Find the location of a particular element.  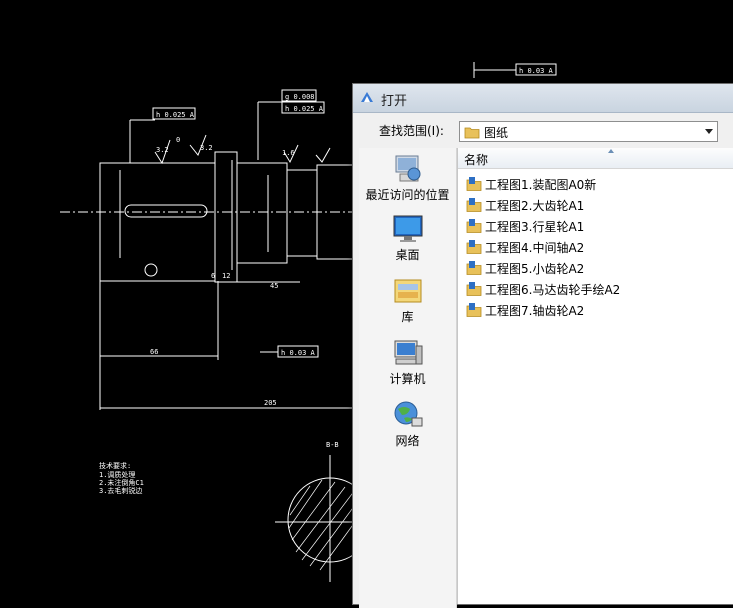

tol-frame-4: h 0.03 A is located at coordinates (536, 71).